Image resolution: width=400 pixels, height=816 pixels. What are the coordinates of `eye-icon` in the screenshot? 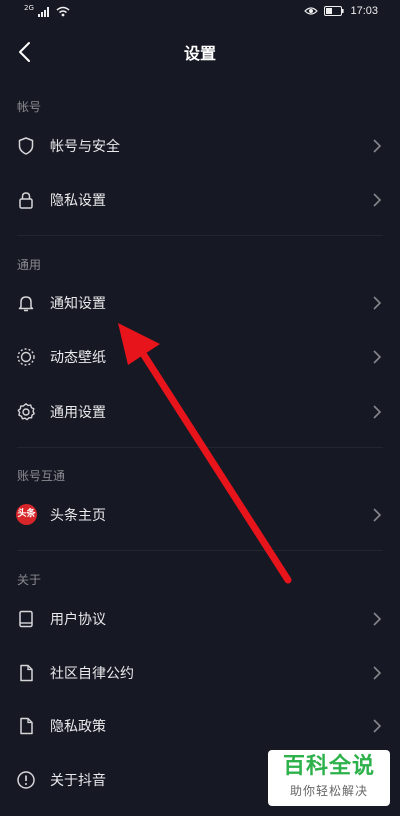 It's located at (311, 11).